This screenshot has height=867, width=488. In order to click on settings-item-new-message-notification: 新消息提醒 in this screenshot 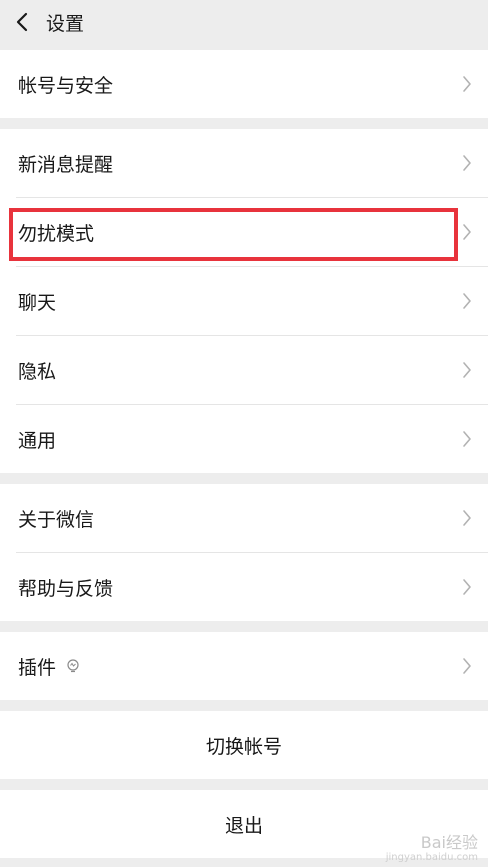, I will do `click(244, 163)`.